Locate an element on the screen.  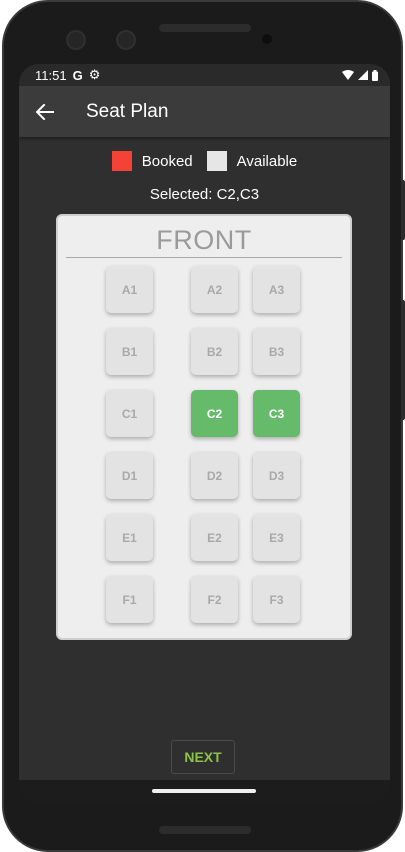
system-nav-bar is located at coordinates (204, 791).